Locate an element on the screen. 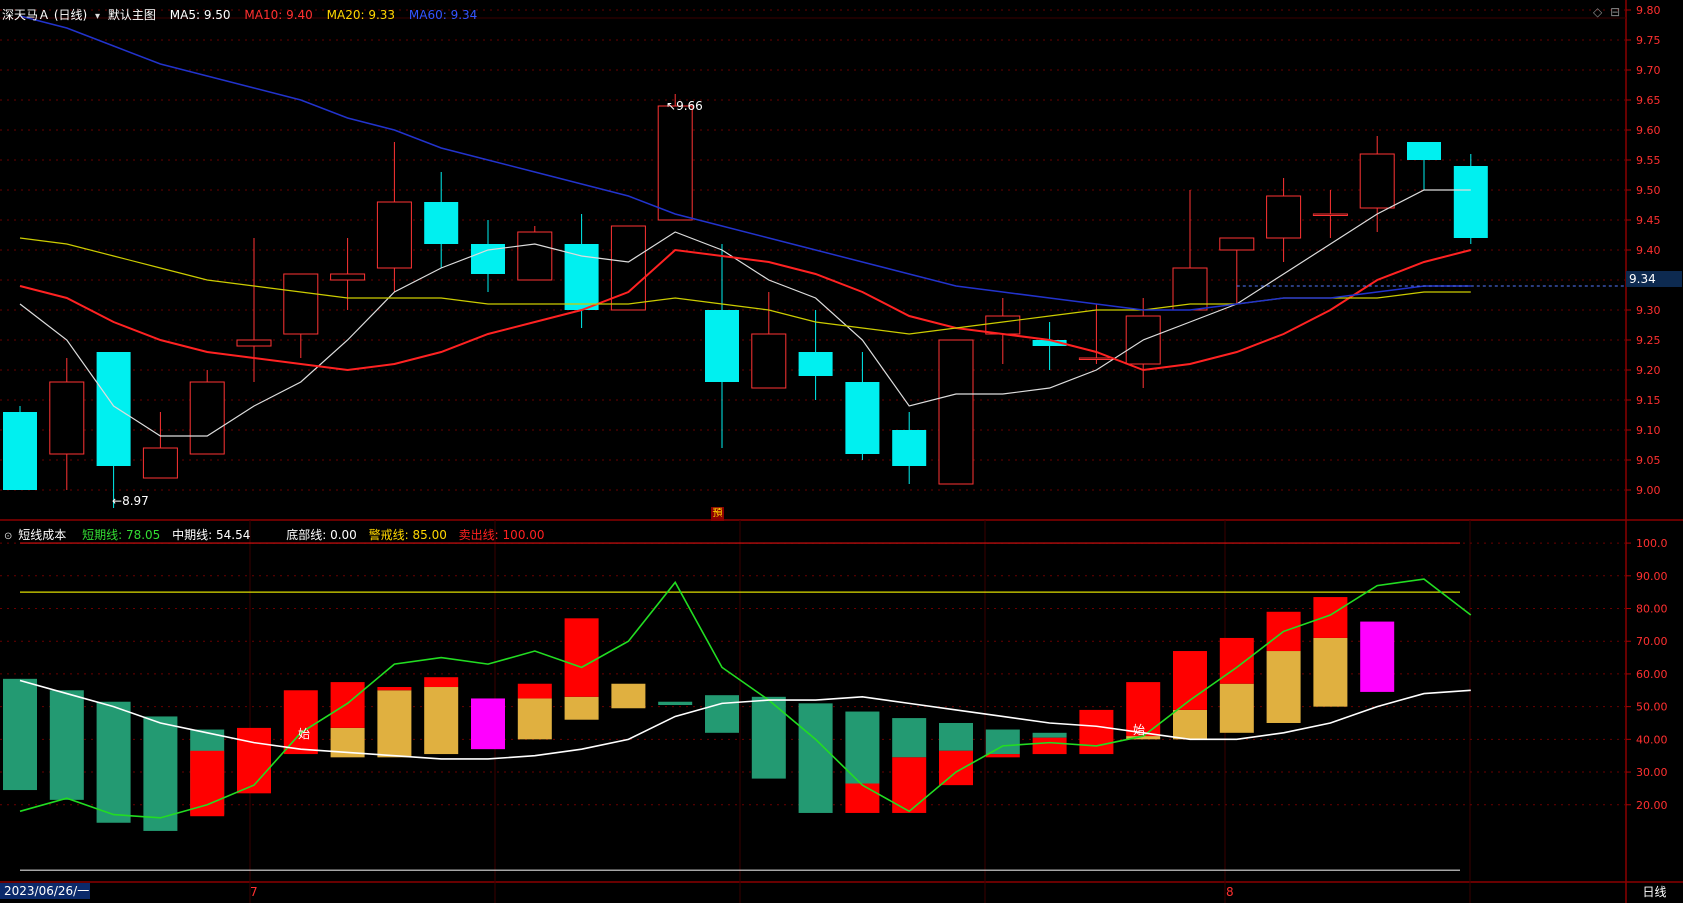 This screenshot has width=1683, height=903. price-tick-label: 9.05 is located at coordinates (1648, 460).